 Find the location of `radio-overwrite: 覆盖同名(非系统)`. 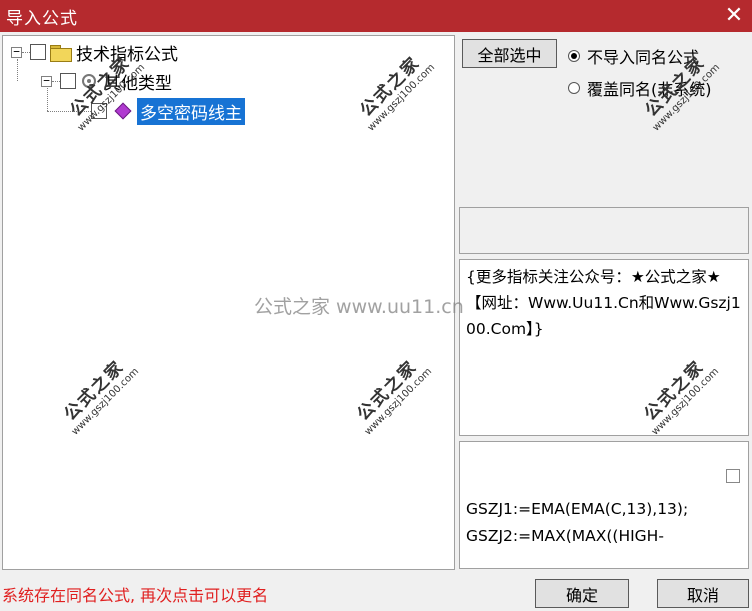

radio-overwrite: 覆盖同名(非系统) is located at coordinates (640, 88).